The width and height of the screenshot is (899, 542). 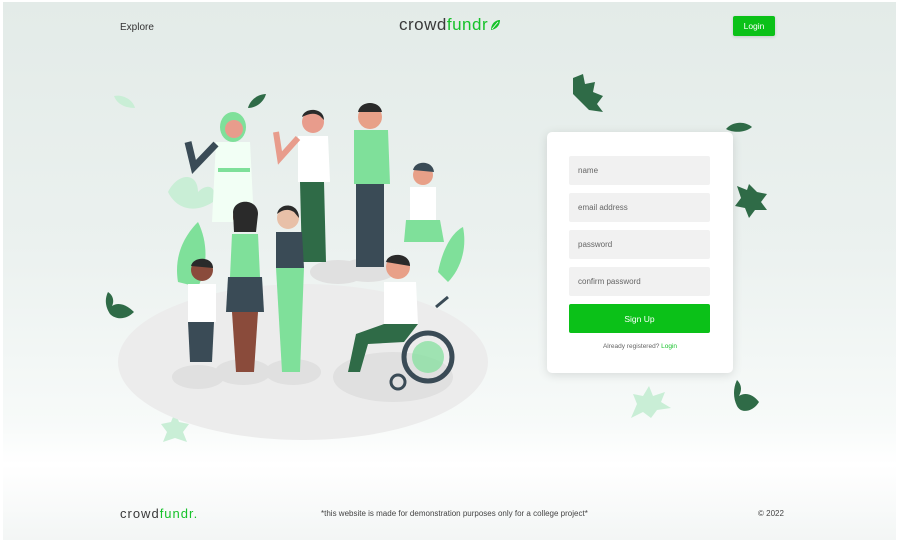 What do you see at coordinates (639, 244) in the screenshot?
I see `password-input` at bounding box center [639, 244].